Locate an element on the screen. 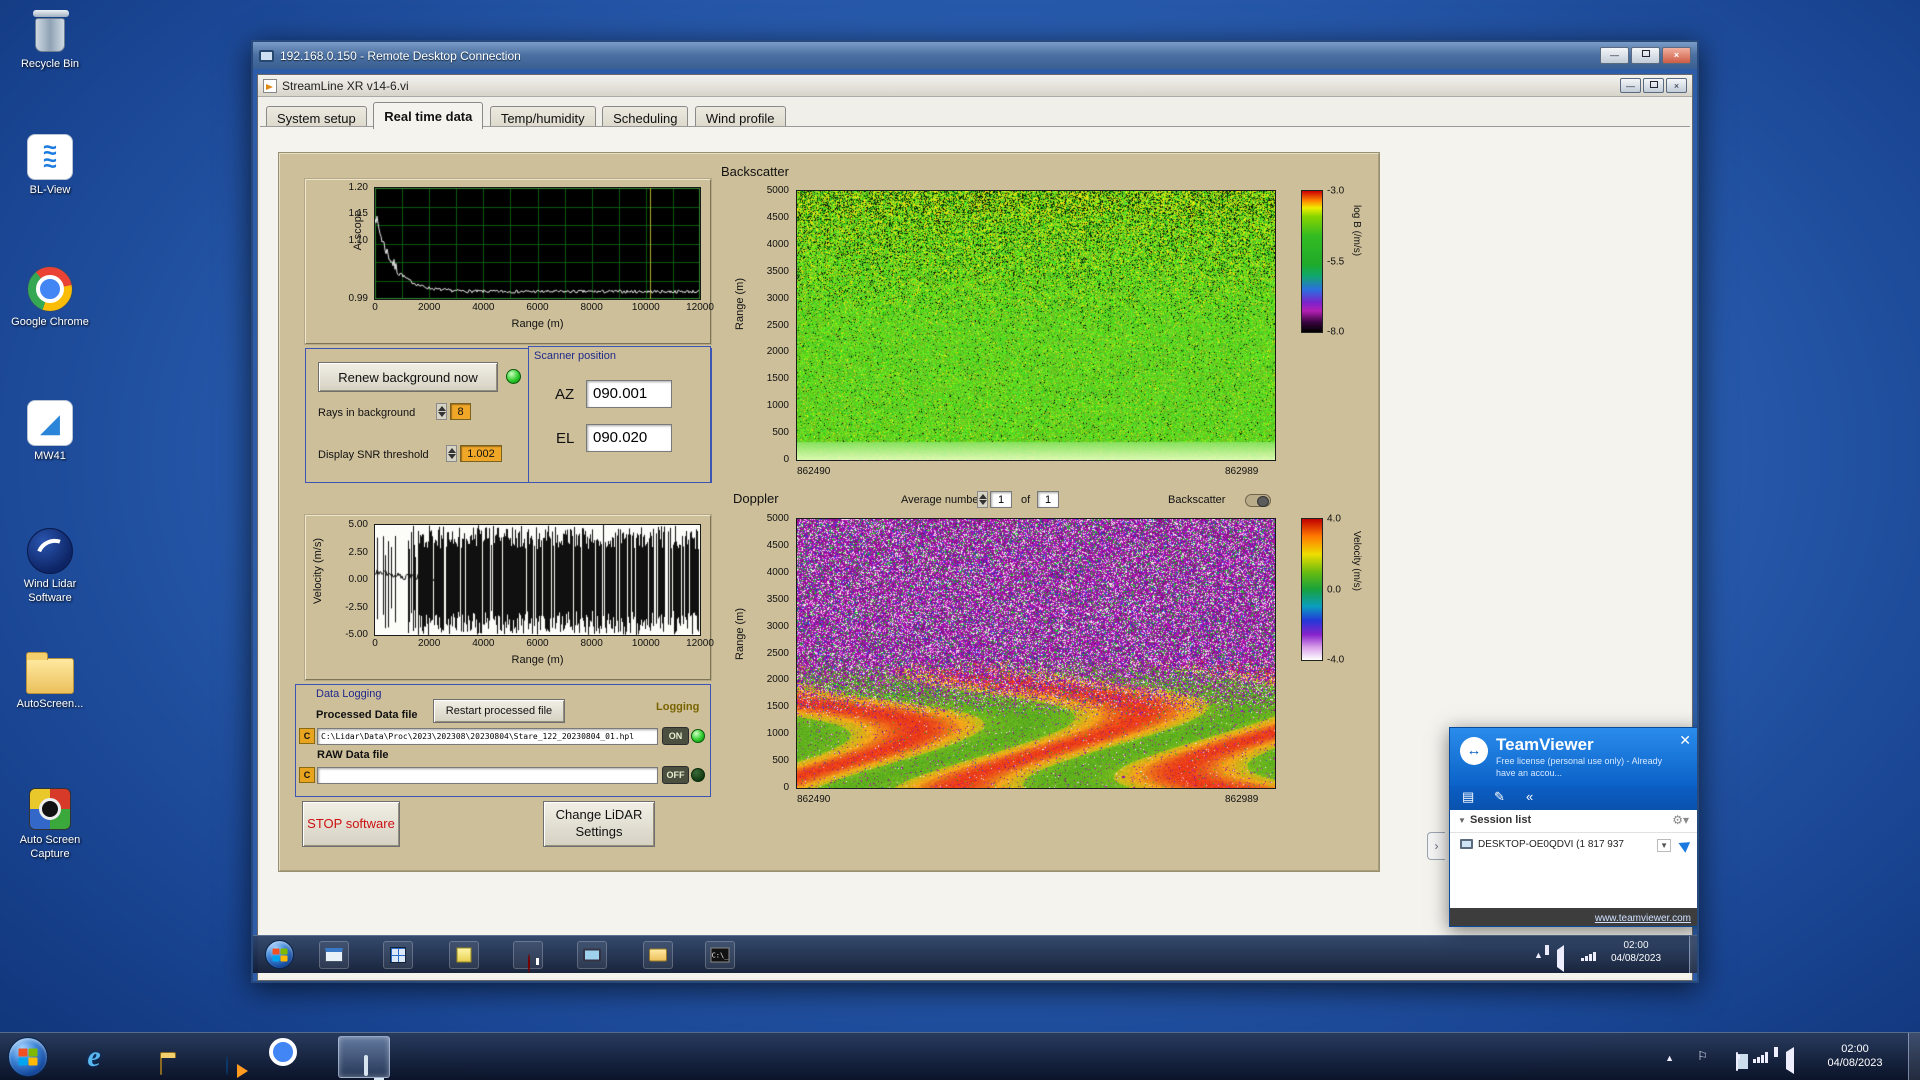 This screenshot has height=1080, width=1920. show-desktop-button is located at coordinates (1914, 1056).